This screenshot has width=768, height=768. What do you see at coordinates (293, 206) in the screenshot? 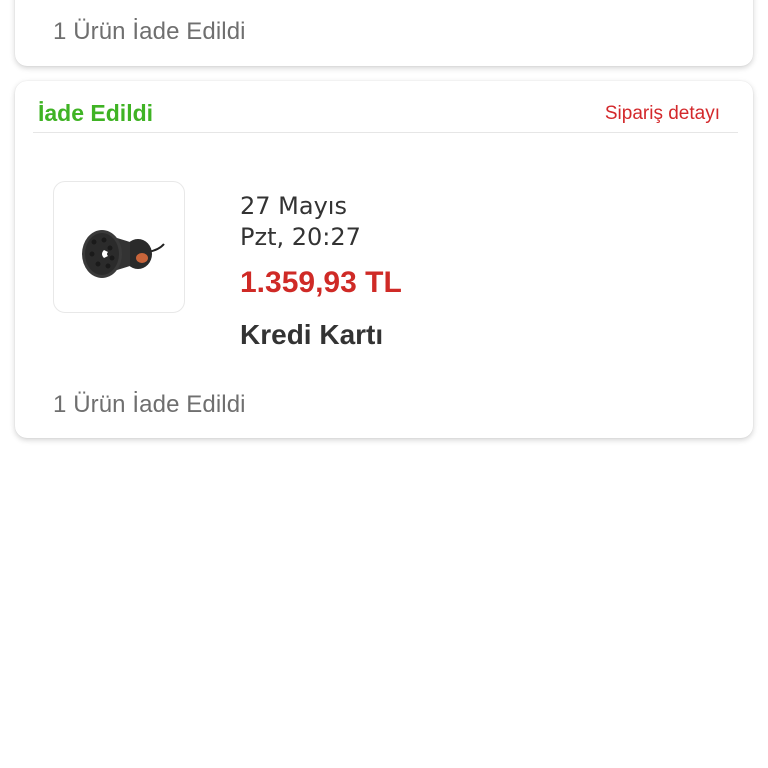
I see `order-date-day: 27 Mayıs` at bounding box center [293, 206].